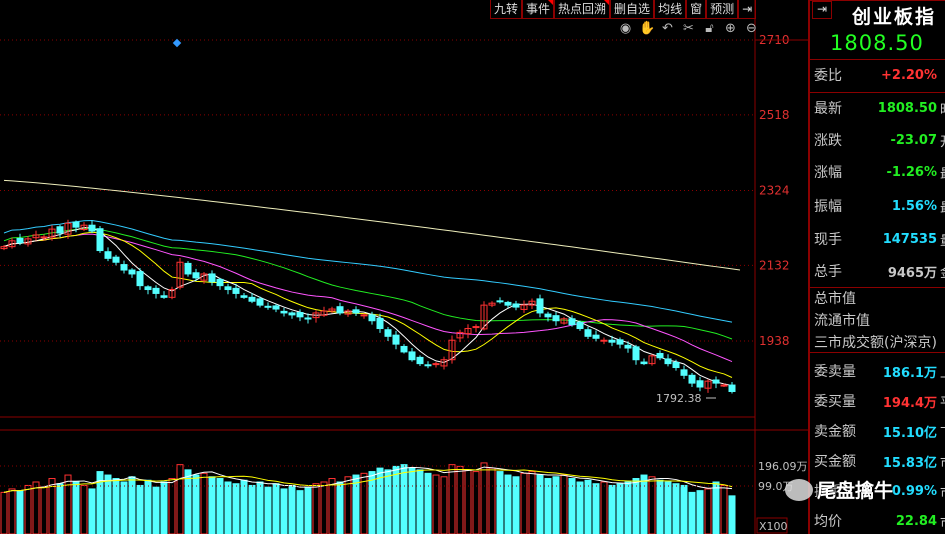 Image resolution: width=945 pixels, height=534 pixels. I want to click on quote-row: 涨幅 -1.26%最, so click(879, 172).